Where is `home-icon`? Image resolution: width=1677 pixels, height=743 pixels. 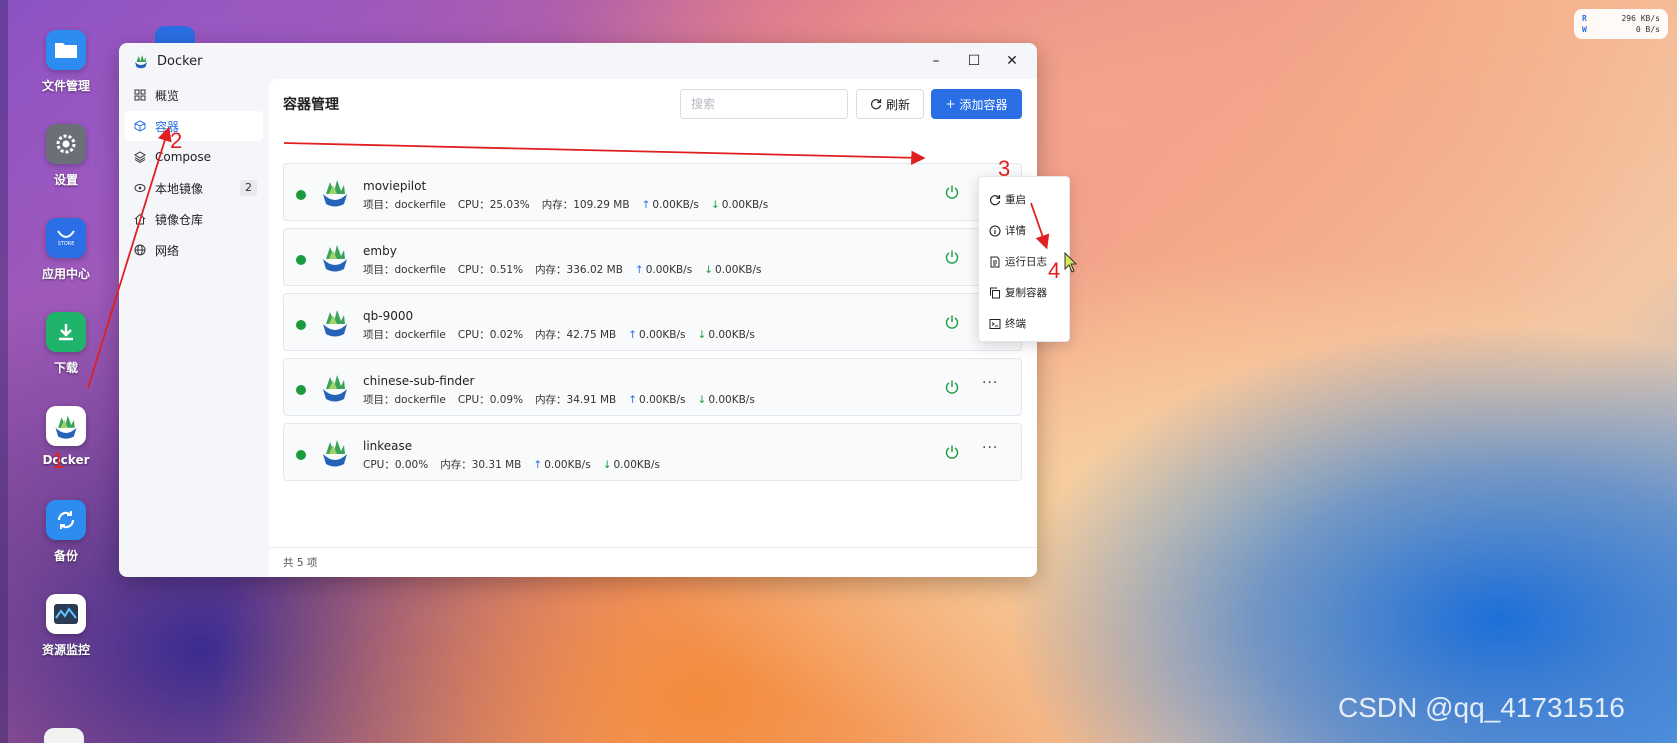 home-icon is located at coordinates (140, 219).